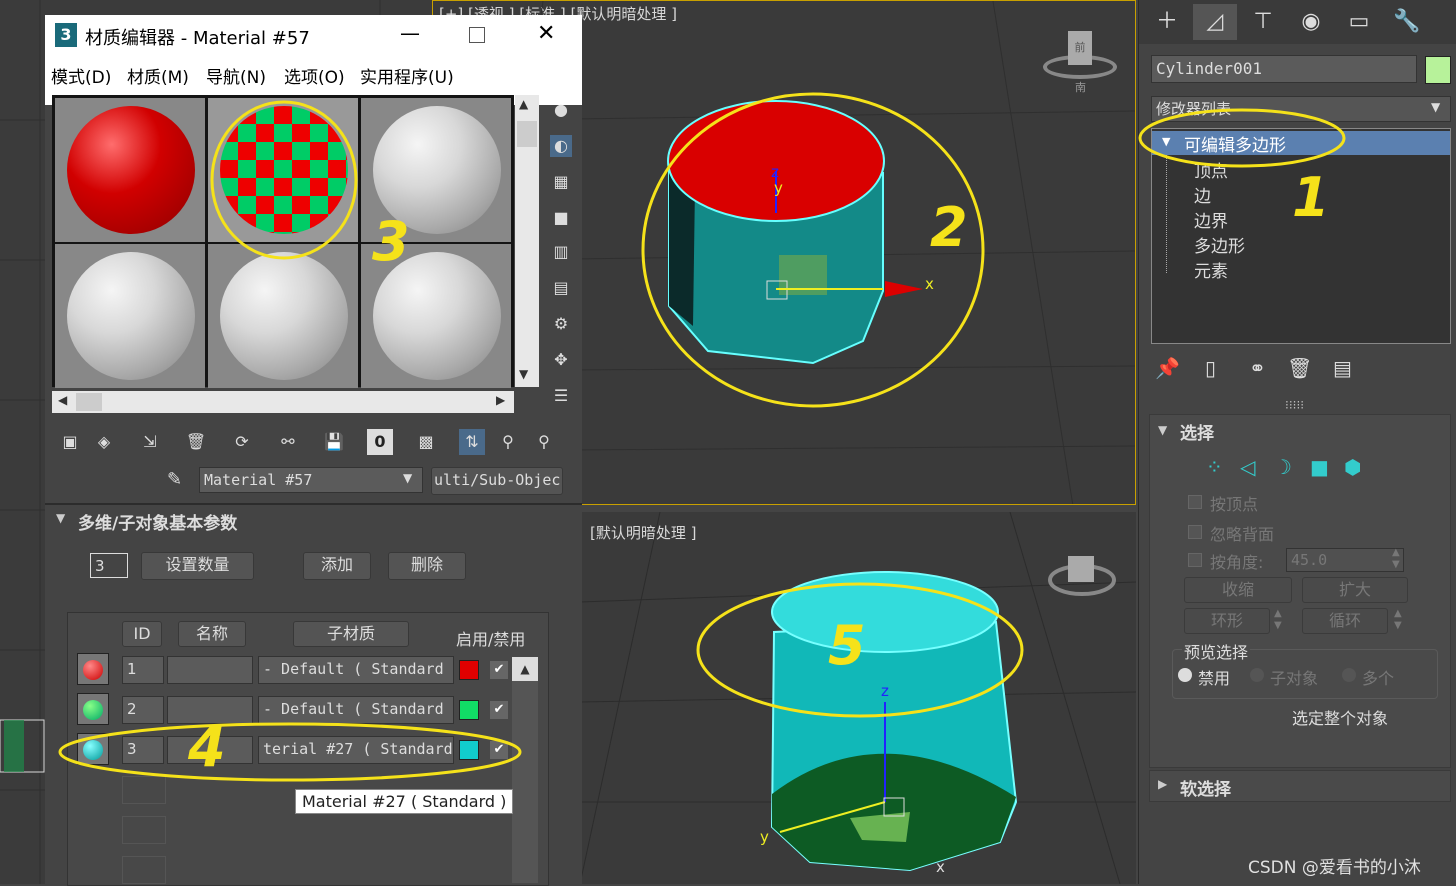 This screenshot has width=1456, height=886. Describe the element at coordinates (949, 227) in the screenshot. I see `annotation-2: 2` at that location.